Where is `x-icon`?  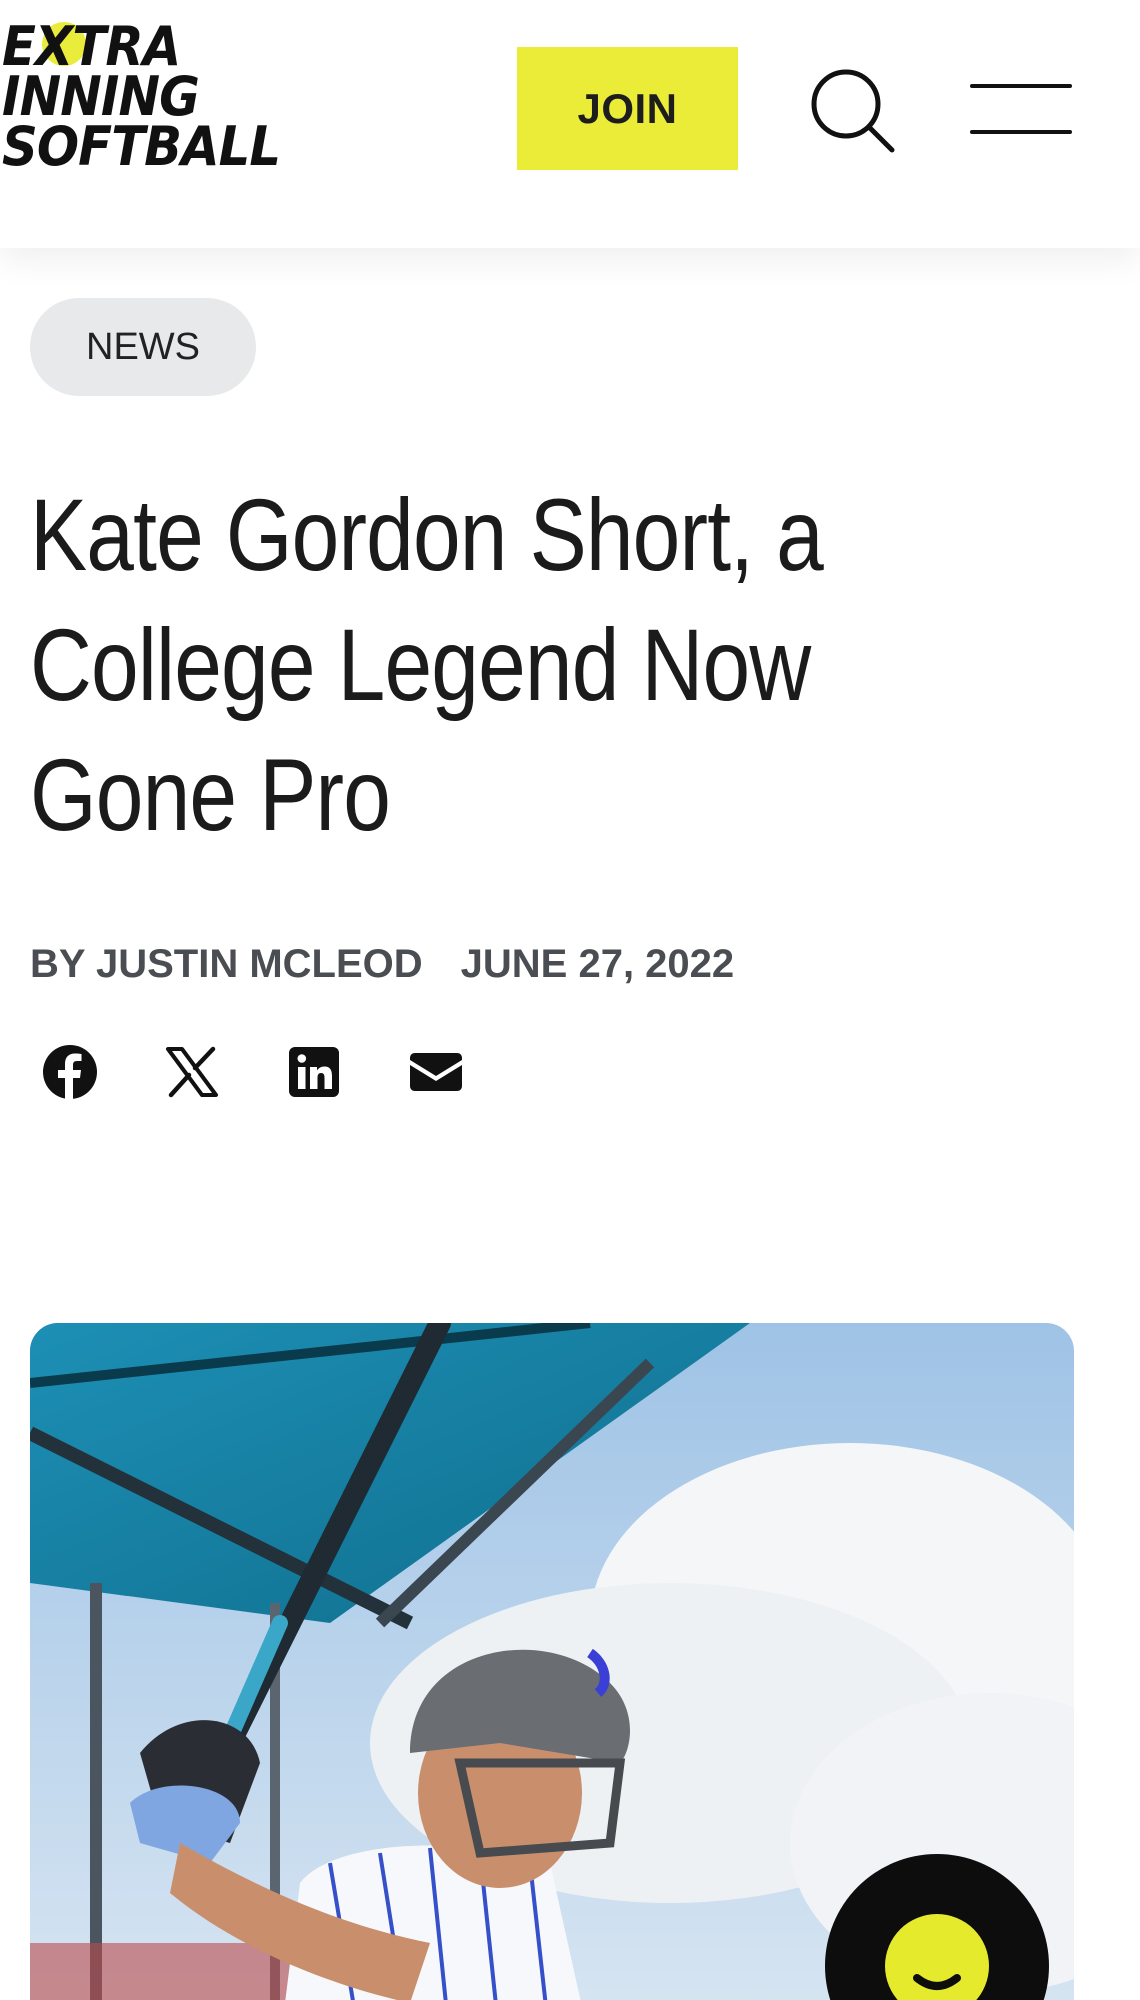 x-icon is located at coordinates (192, 1072).